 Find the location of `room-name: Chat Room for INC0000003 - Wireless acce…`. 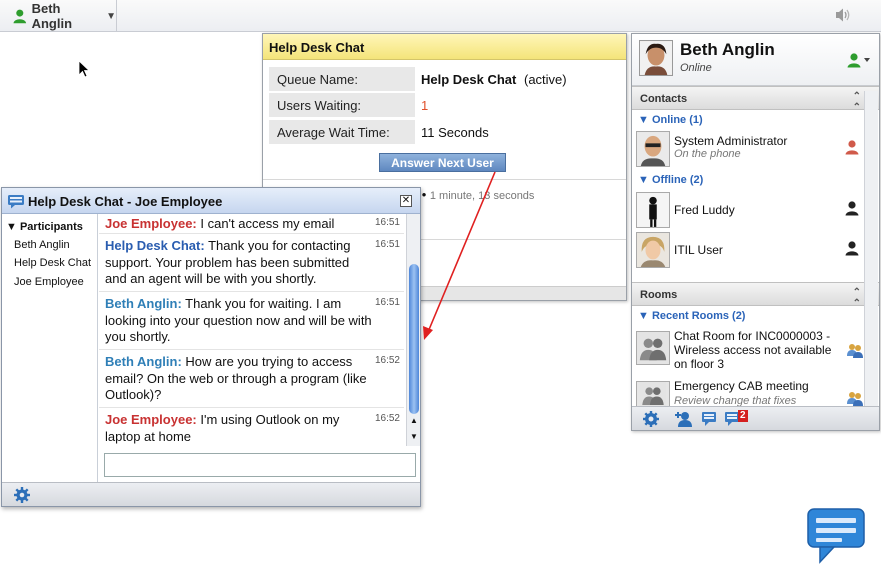

room-name: Chat Room for INC0000003 - Wireless acce… is located at coordinates (753, 350).